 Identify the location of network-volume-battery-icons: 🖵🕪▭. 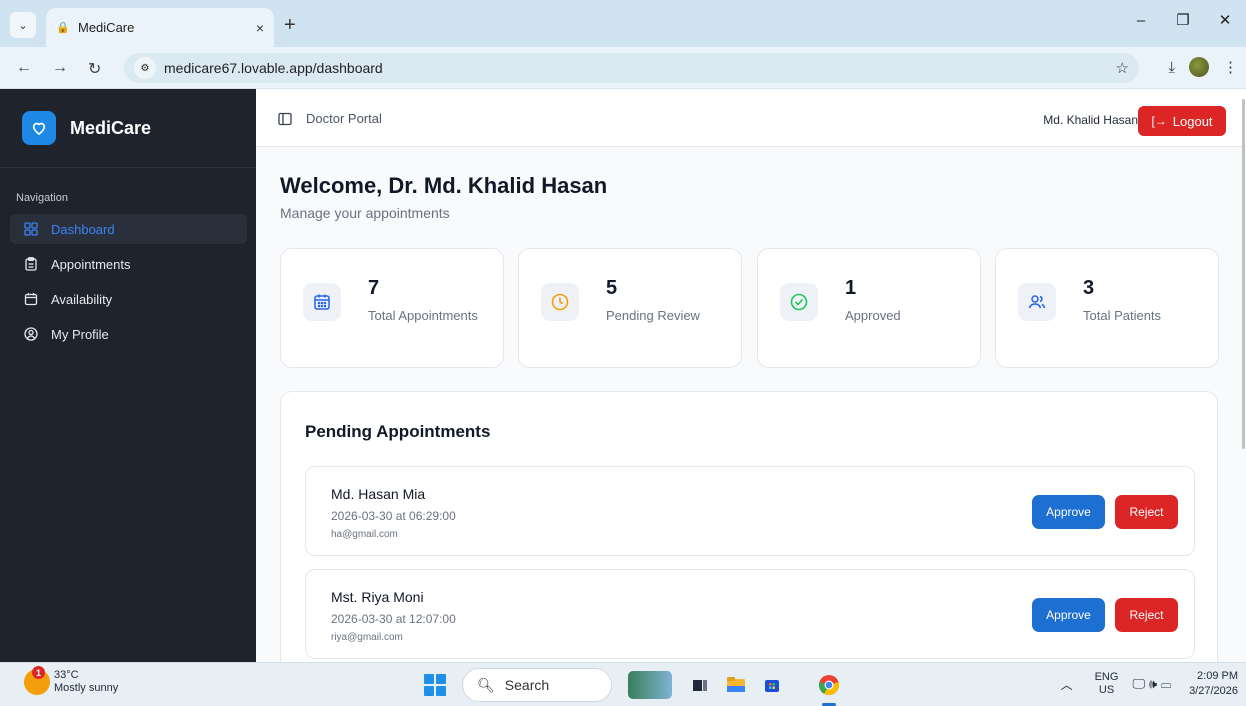
(1153, 684).